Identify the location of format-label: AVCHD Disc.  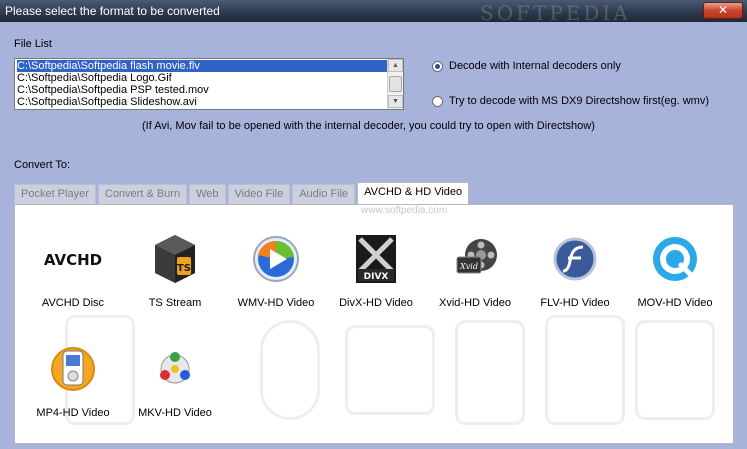
(73, 303).